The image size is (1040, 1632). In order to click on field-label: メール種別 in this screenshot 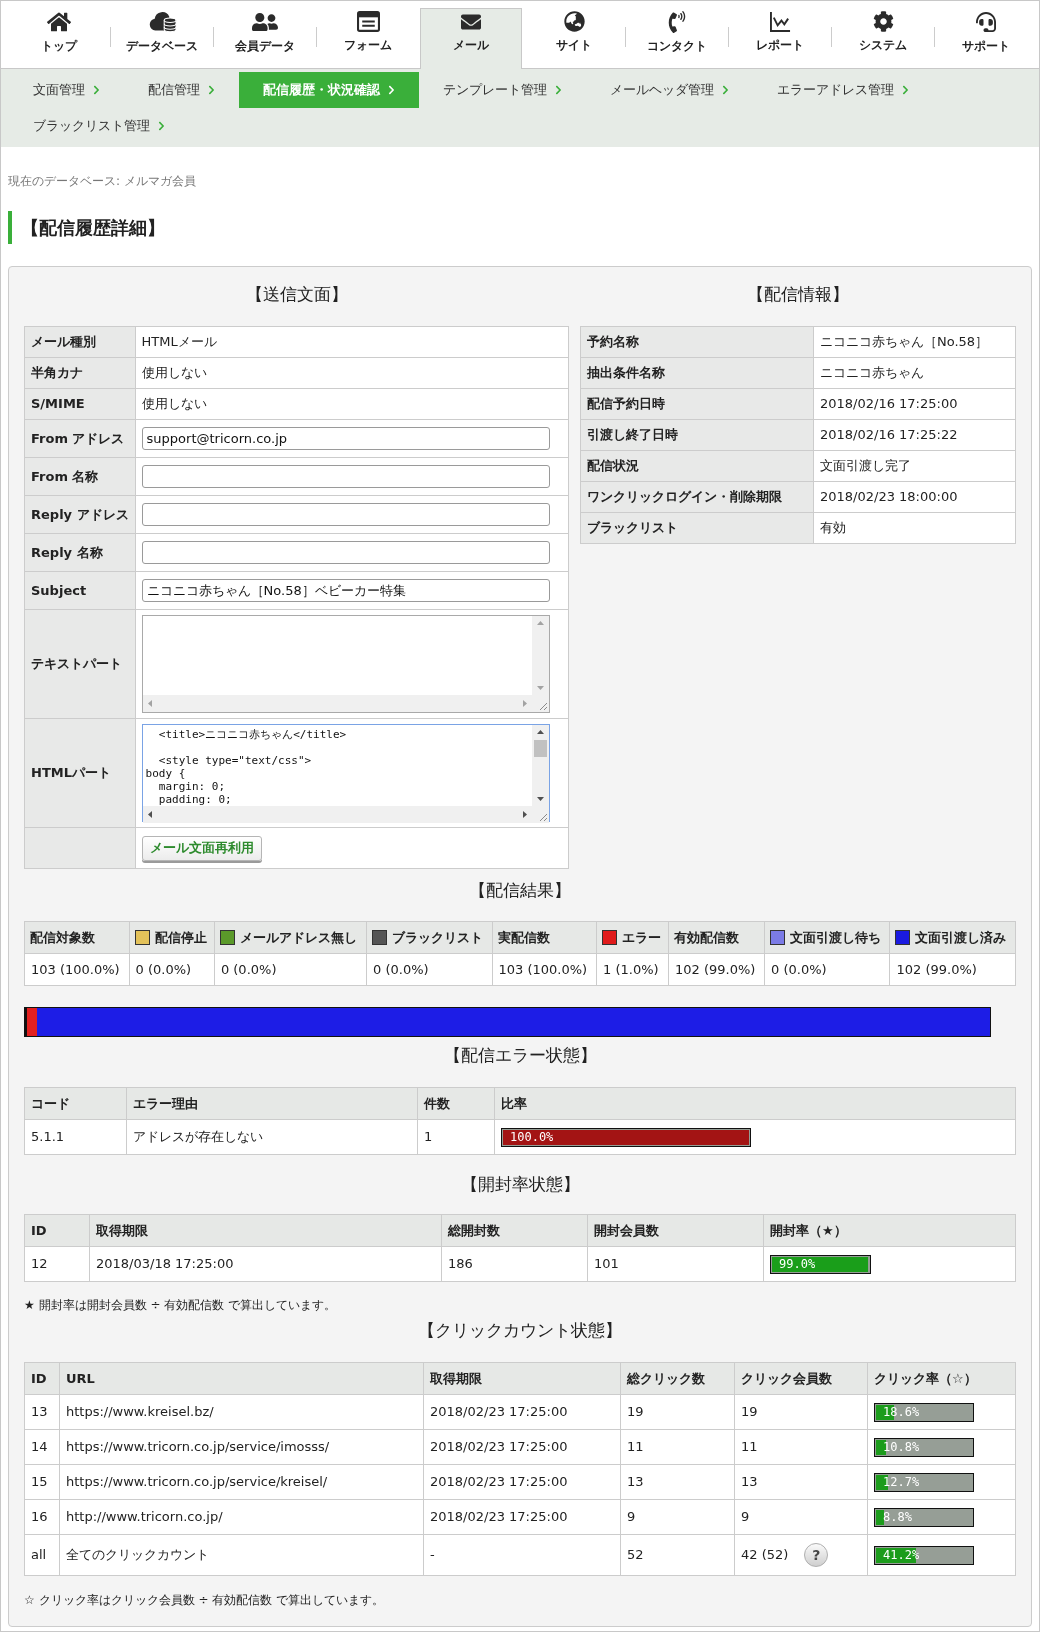, I will do `click(80, 342)`.